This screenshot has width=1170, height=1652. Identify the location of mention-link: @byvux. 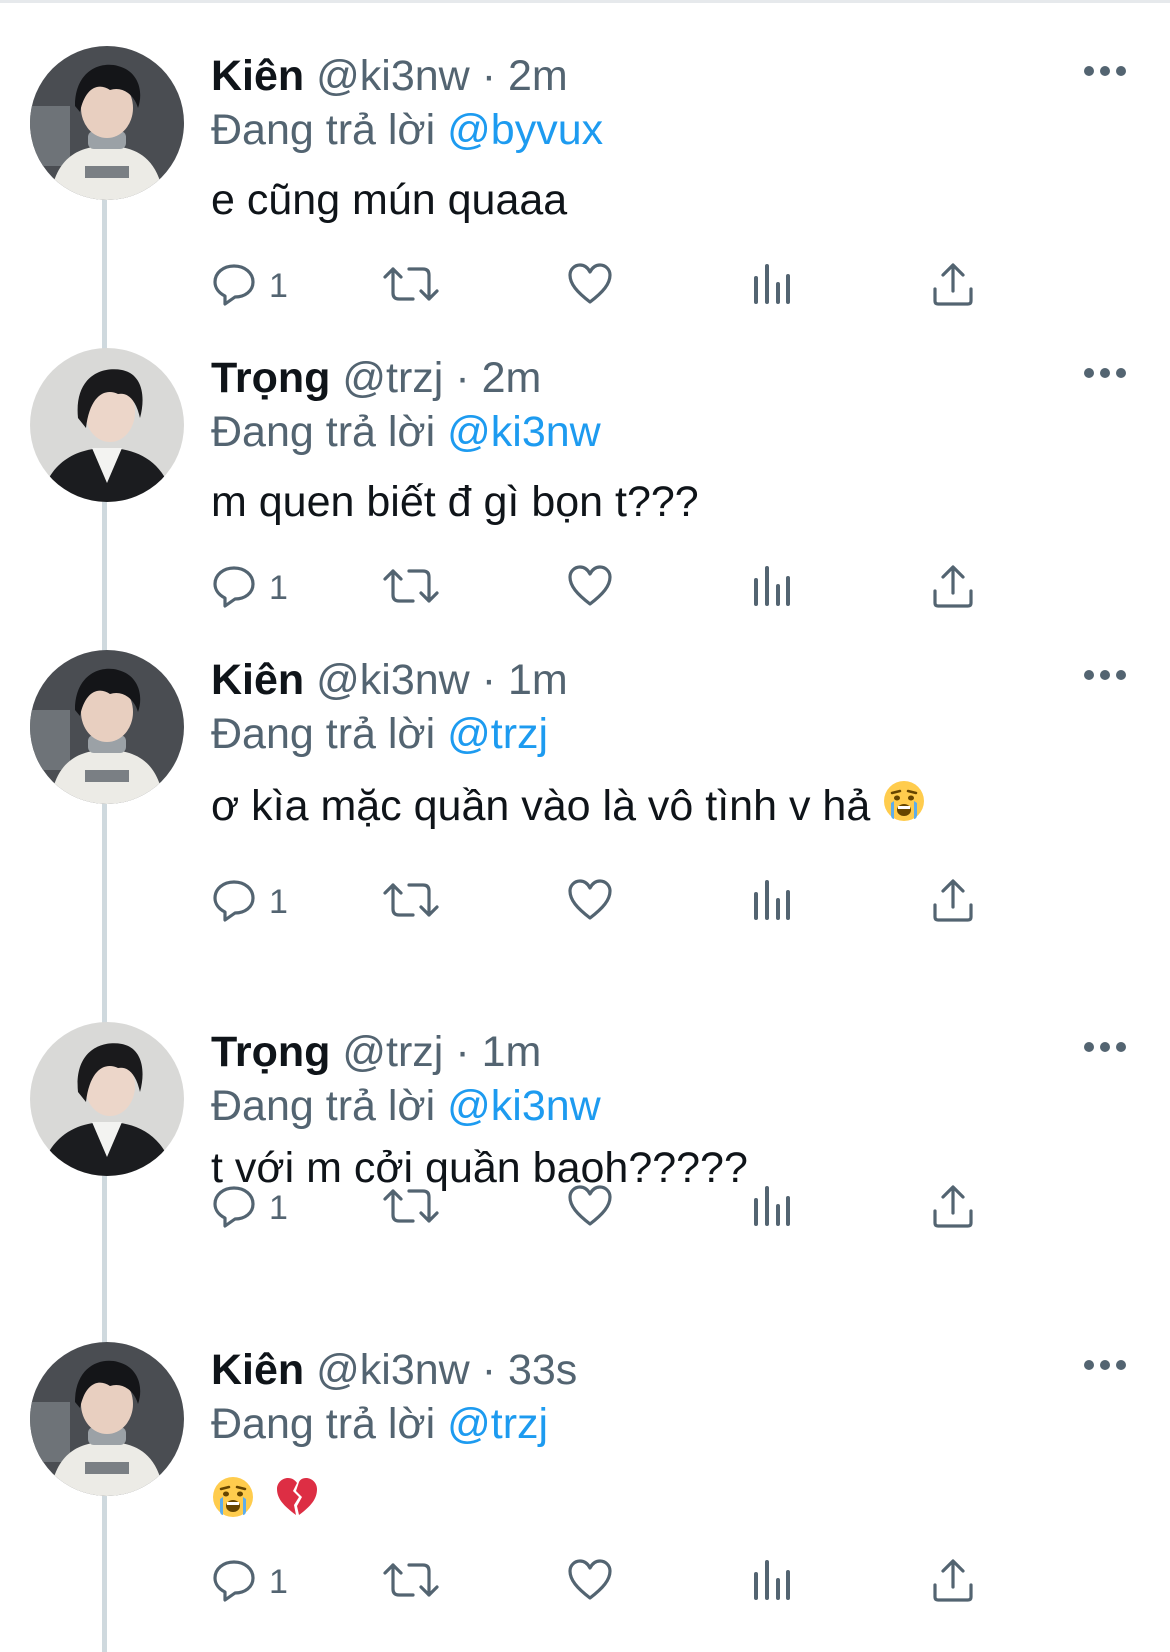
(525, 130).